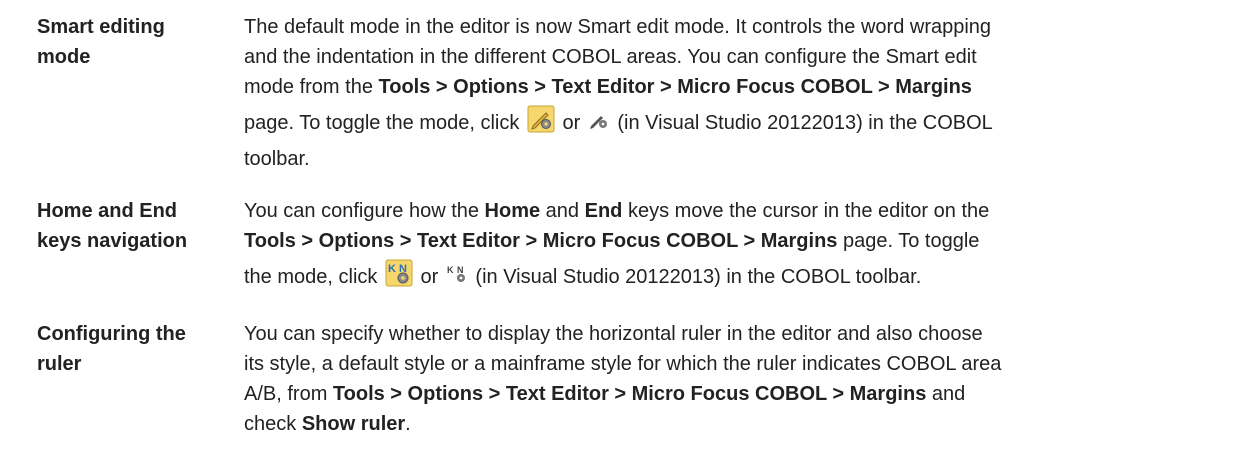 The image size is (1253, 455). Describe the element at coordinates (277, 159) in the screenshot. I see `desc-line: toolbar.` at that location.